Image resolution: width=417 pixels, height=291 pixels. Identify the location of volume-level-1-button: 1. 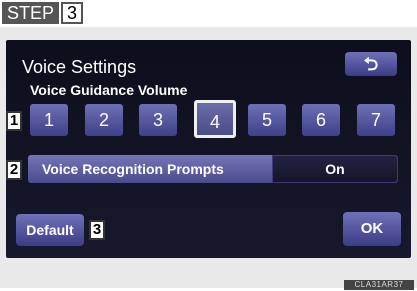
(49, 120).